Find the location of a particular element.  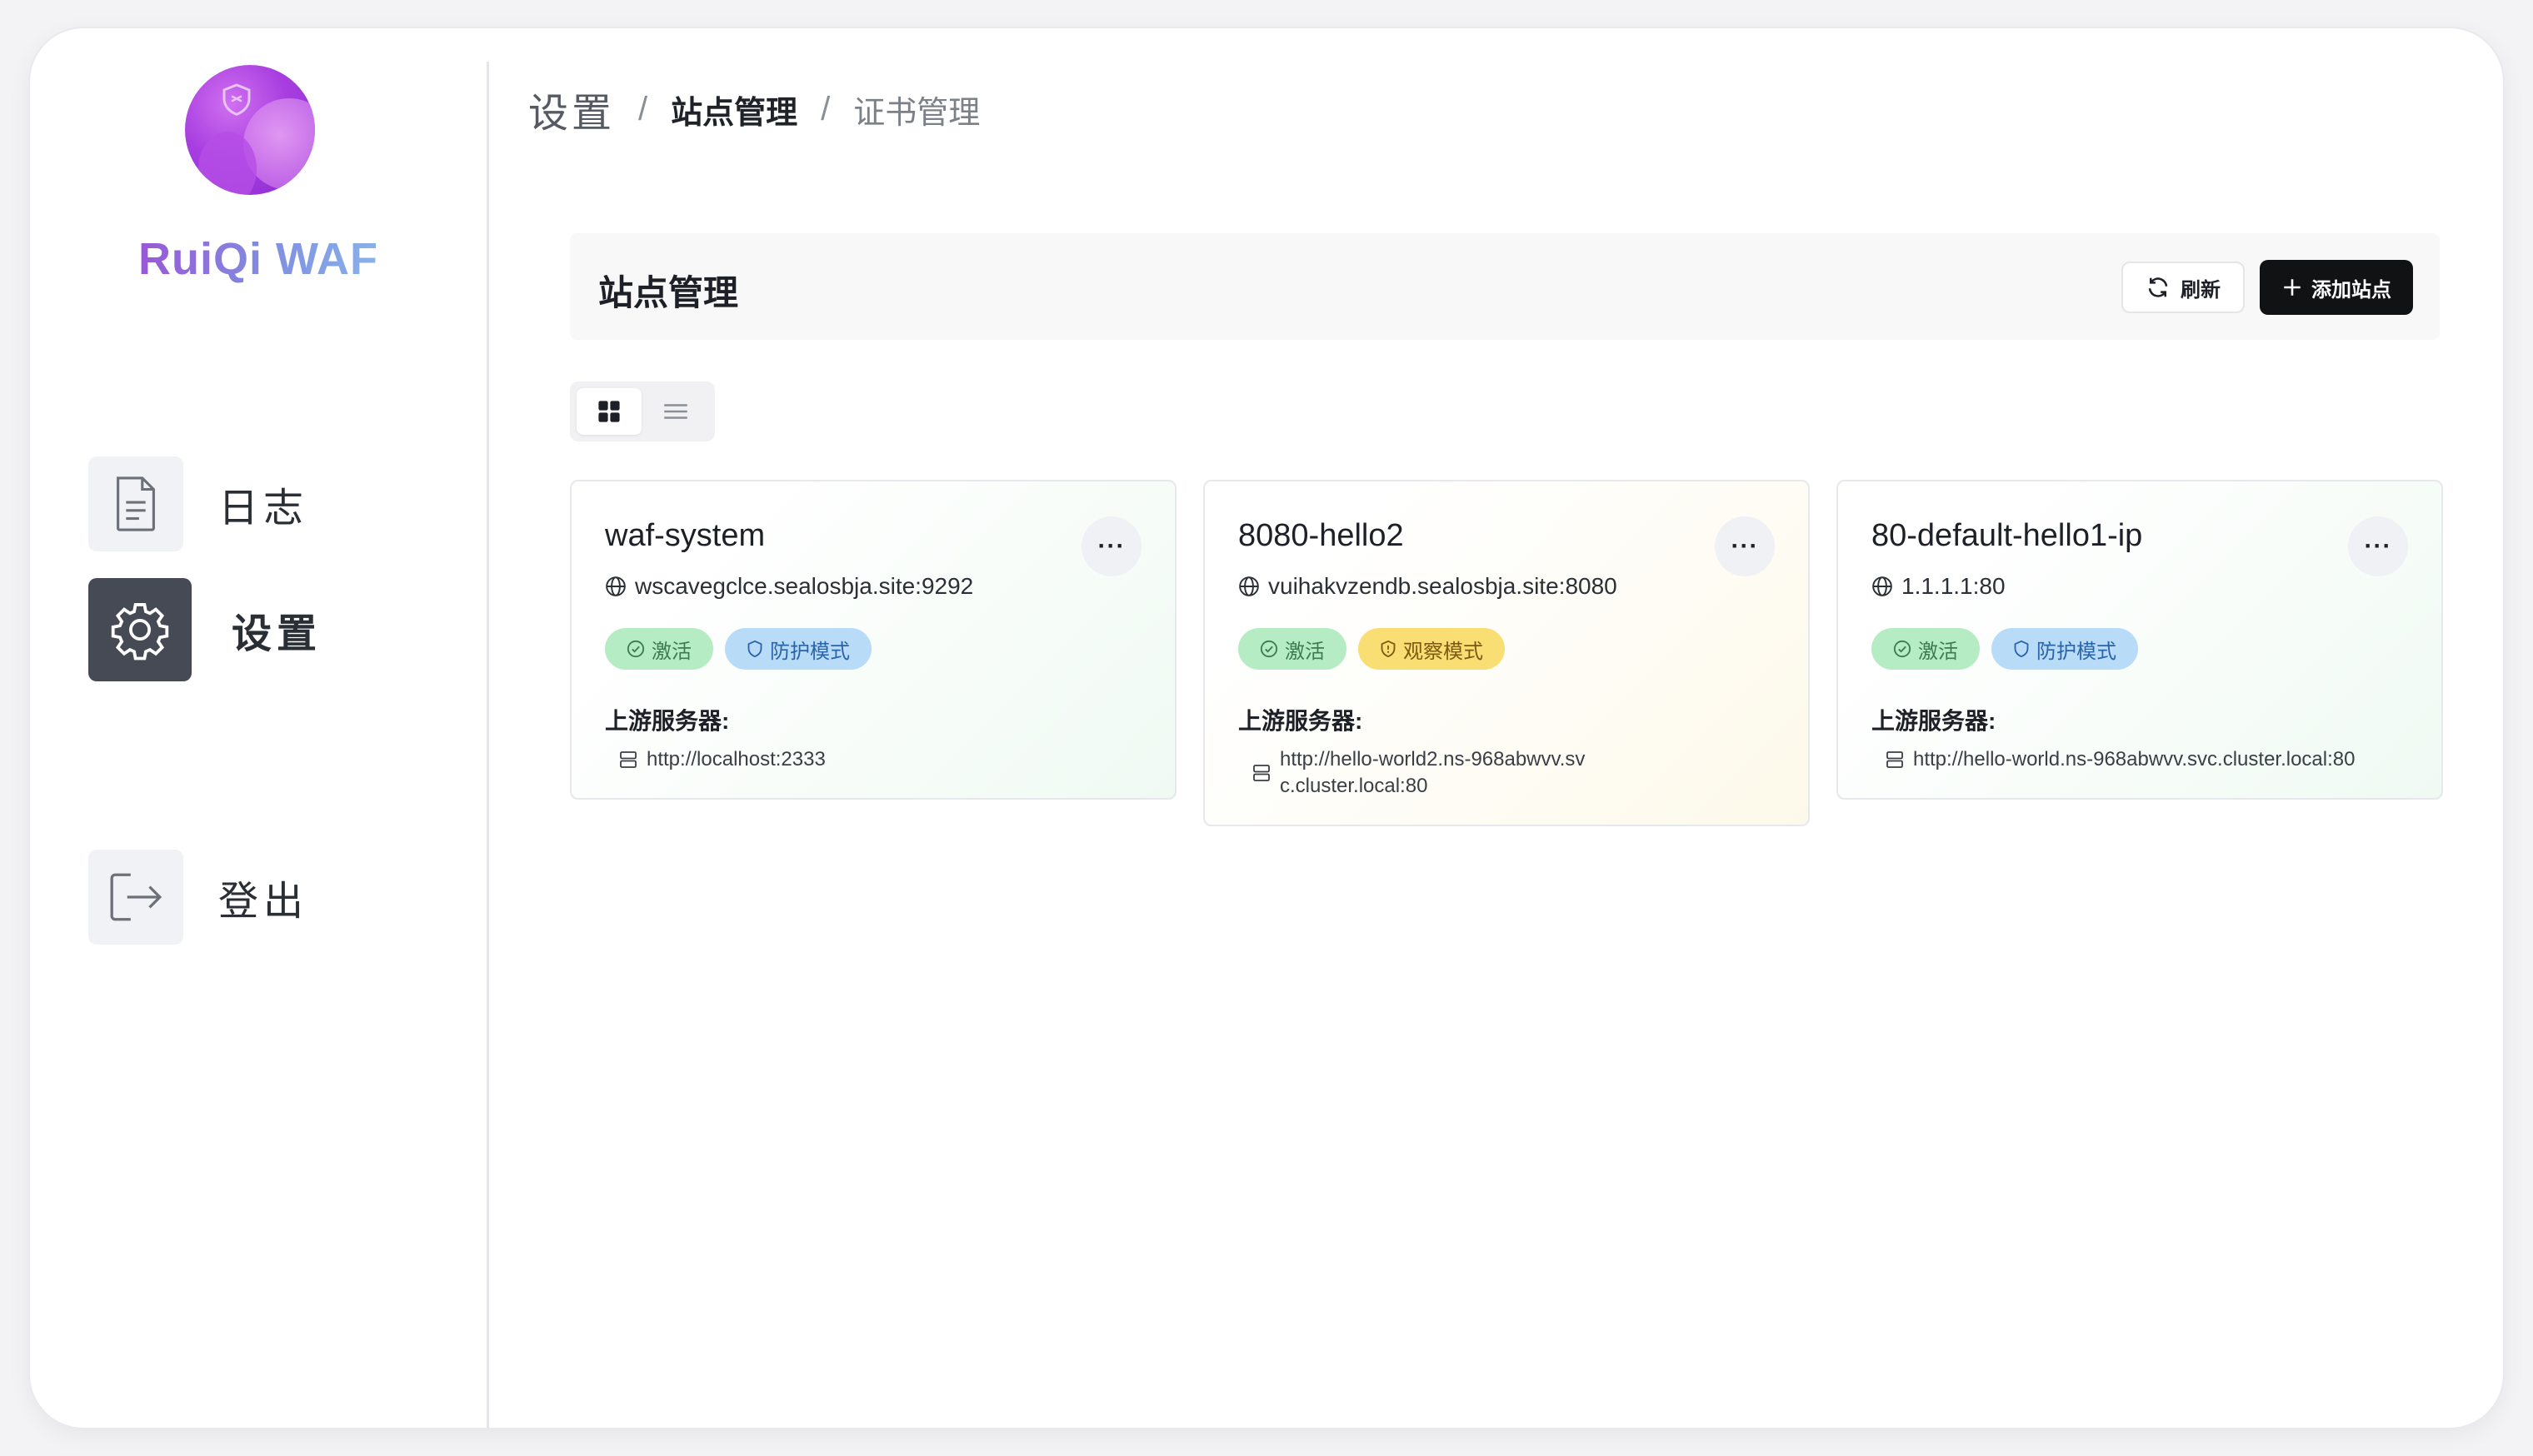

site-host: 1.1.1.1:80 is located at coordinates (1938, 586).